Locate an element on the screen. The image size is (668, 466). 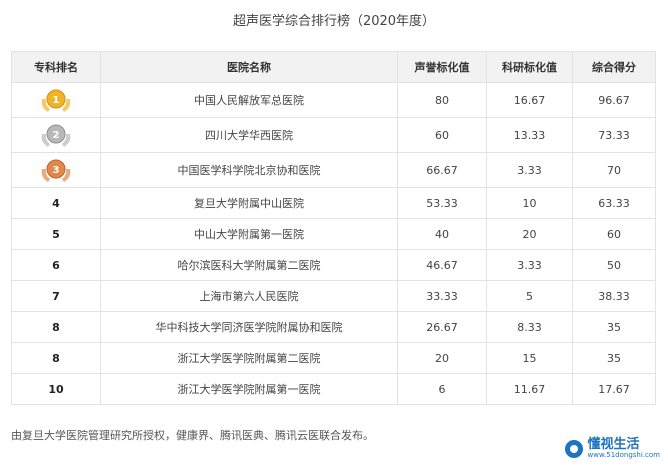
bronze-medal-icon: 3 is located at coordinates (56, 170).